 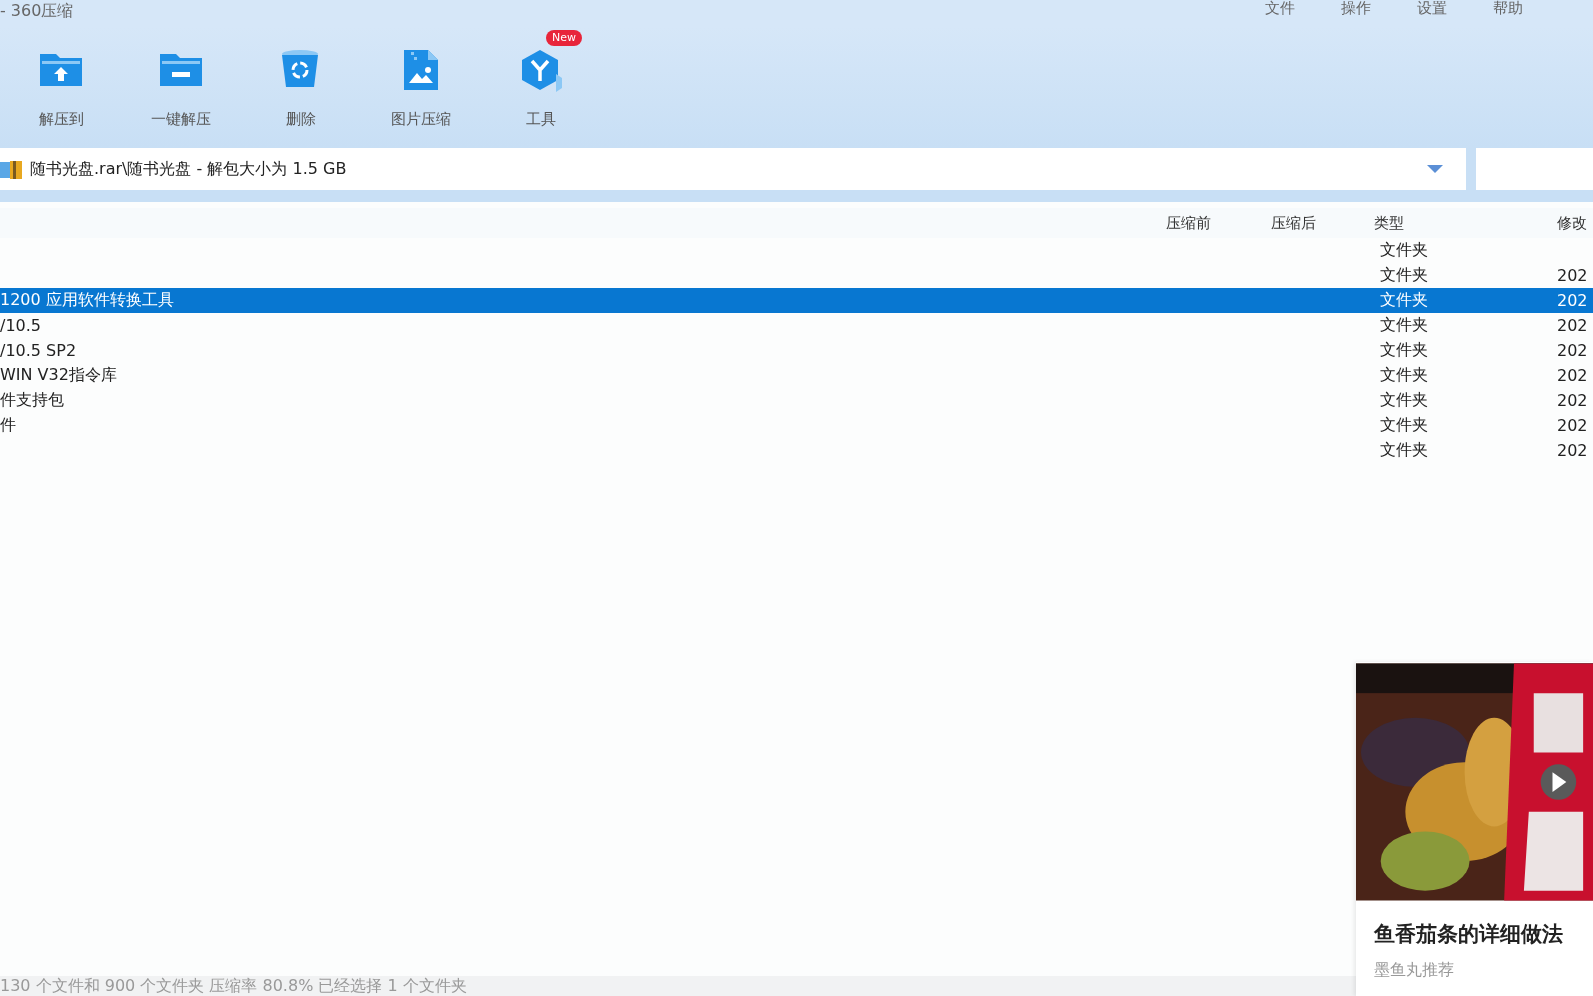 What do you see at coordinates (564, 38) in the screenshot?
I see `new-badge: New` at bounding box center [564, 38].